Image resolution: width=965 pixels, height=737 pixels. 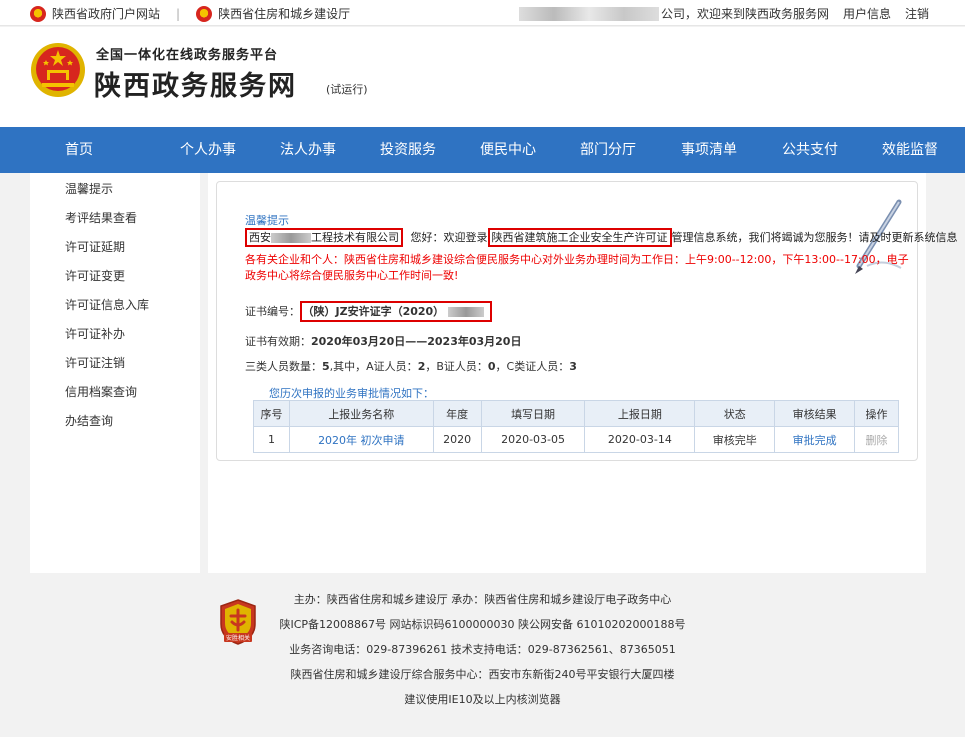 I want to click on top-links: 陕西省政府门户网站 | 陕西省住房和城乡建设厅, so click(x=190, y=13).